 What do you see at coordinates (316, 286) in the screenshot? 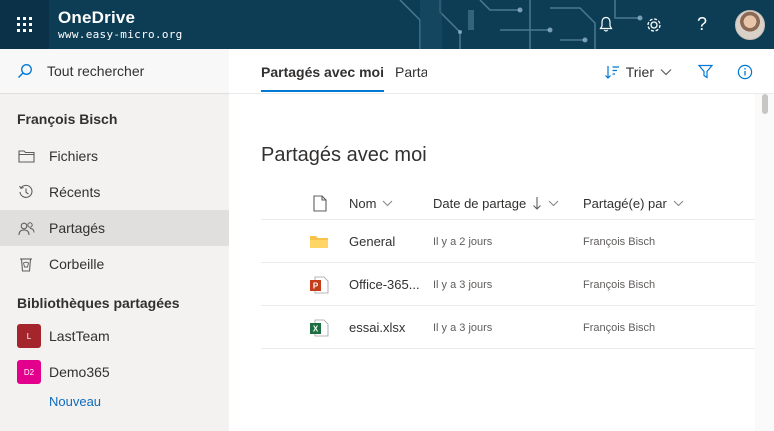
I see `svg-text: P` at bounding box center [316, 286].